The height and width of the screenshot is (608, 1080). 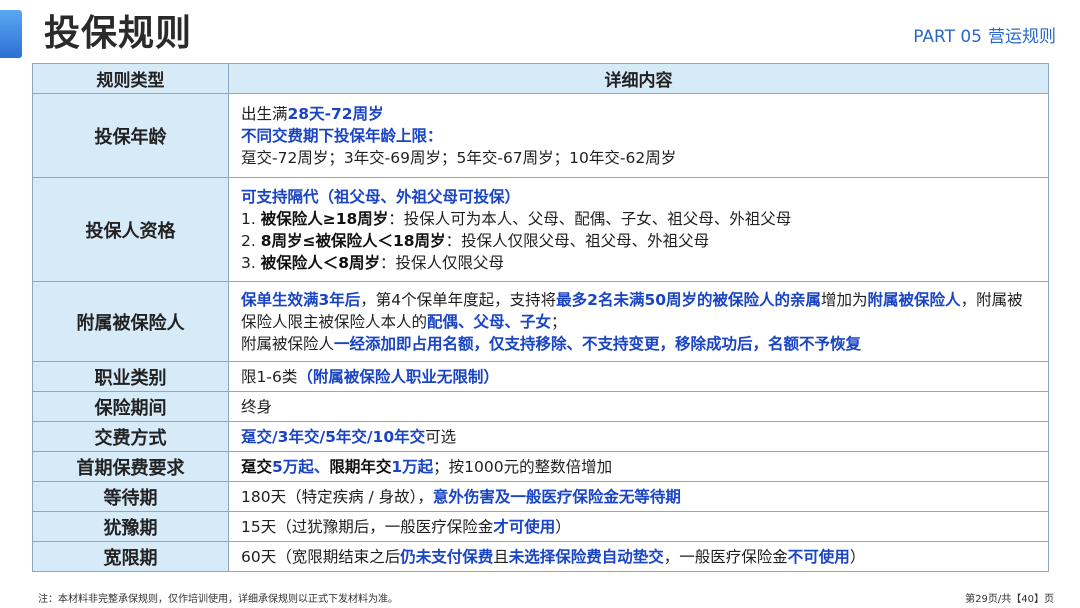 What do you see at coordinates (398, 376) in the screenshot?
I see `highlight: （附属被保险人职业无限制）` at bounding box center [398, 376].